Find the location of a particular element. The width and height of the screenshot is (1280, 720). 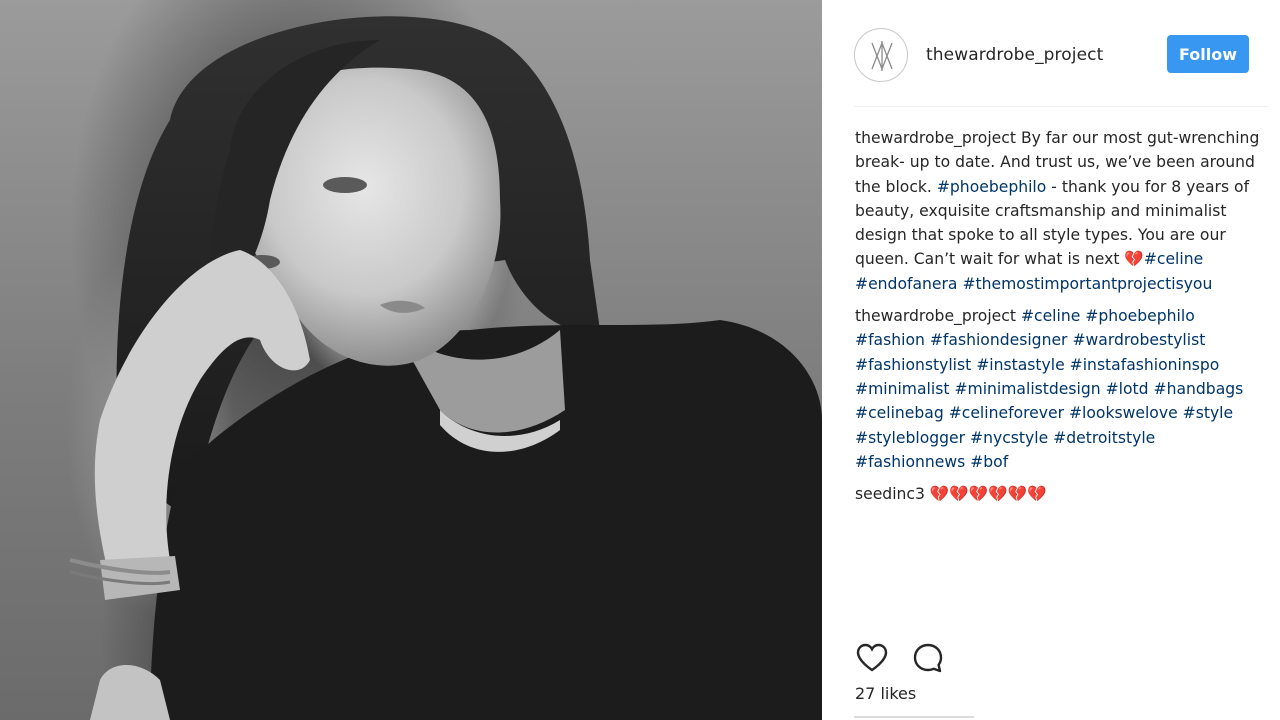

hashtag-link: #detroitstyle is located at coordinates (1104, 438).